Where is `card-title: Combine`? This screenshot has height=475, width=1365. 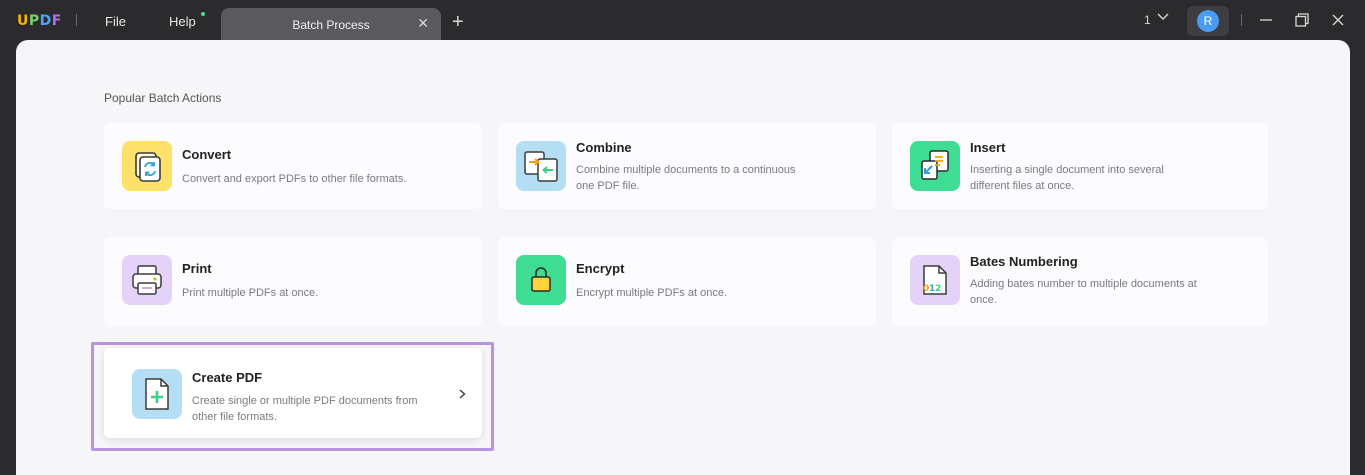
card-title: Combine is located at coordinates (604, 147).